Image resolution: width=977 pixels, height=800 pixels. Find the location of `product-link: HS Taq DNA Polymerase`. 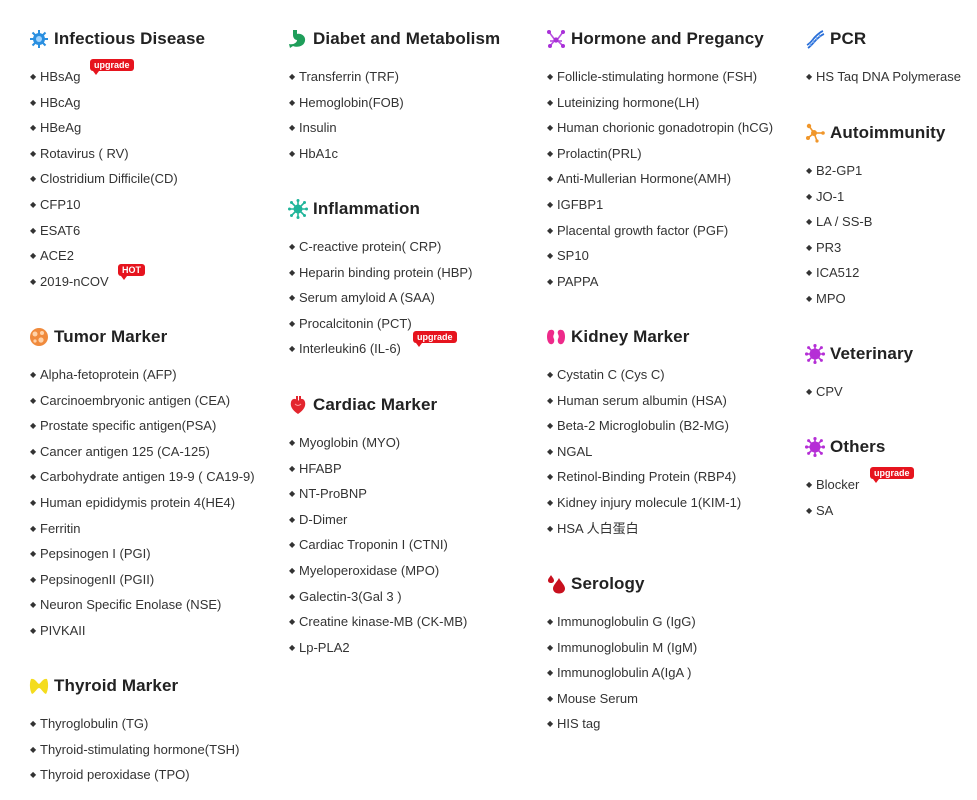

product-link: HS Taq DNA Polymerase is located at coordinates (888, 76).